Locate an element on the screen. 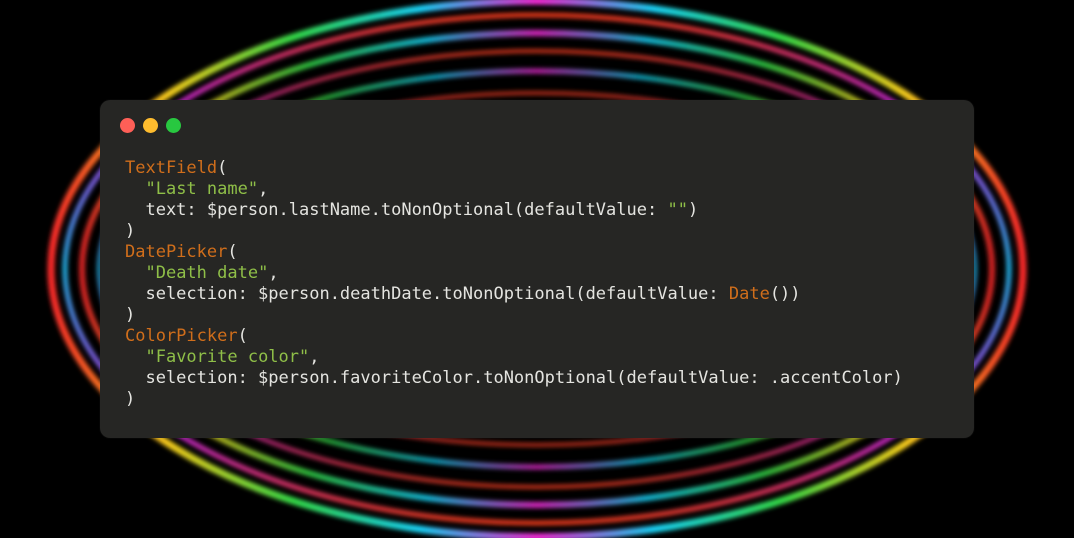 This screenshot has width=1074, height=538. code-token: "Last name" is located at coordinates (202, 189).